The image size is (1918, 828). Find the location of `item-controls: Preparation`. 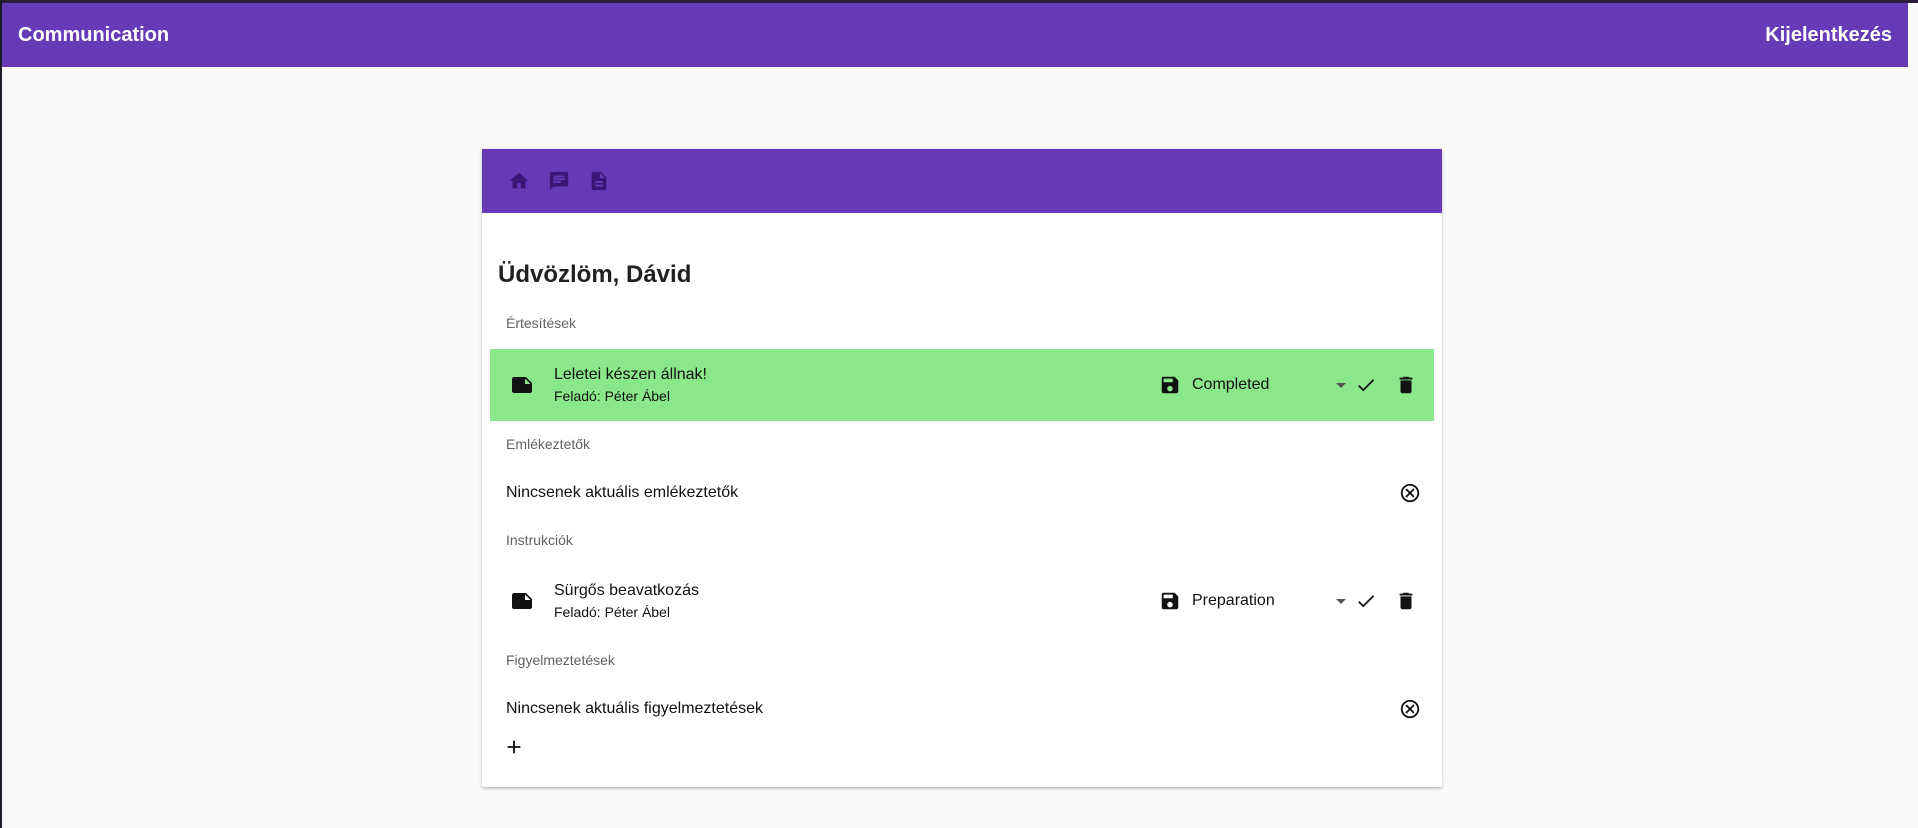

item-controls: Preparation is located at coordinates (1289, 601).